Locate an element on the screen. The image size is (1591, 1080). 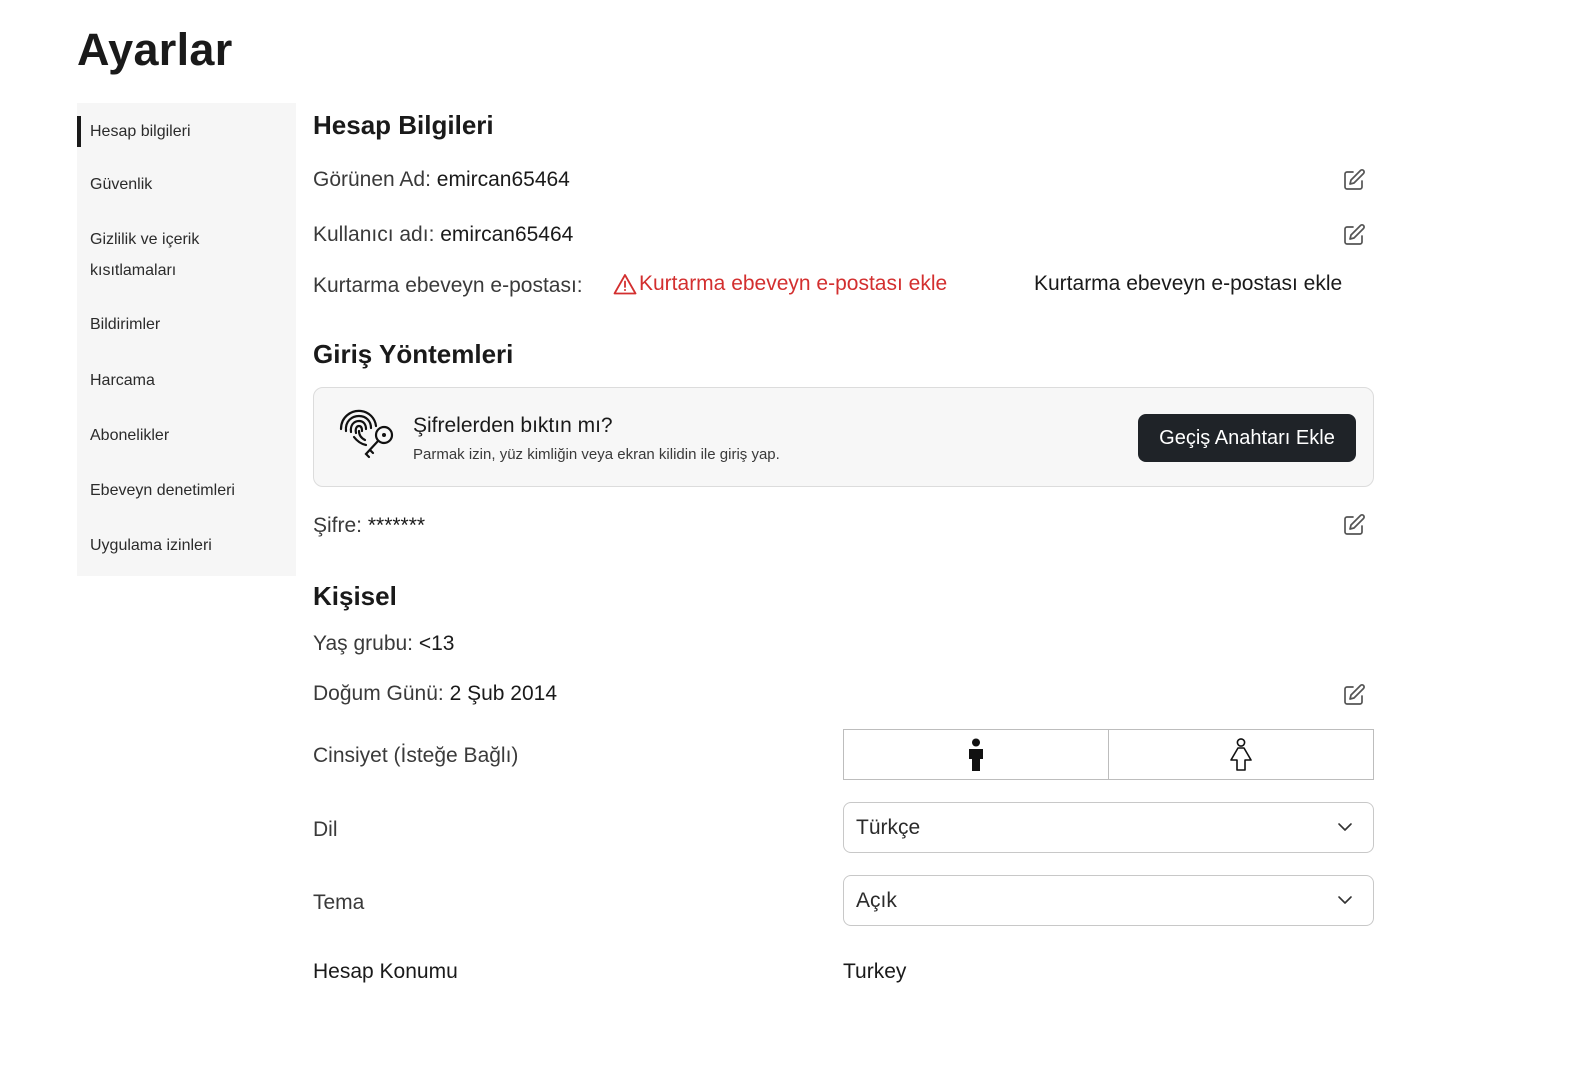
female-icon is located at coordinates (1241, 754).